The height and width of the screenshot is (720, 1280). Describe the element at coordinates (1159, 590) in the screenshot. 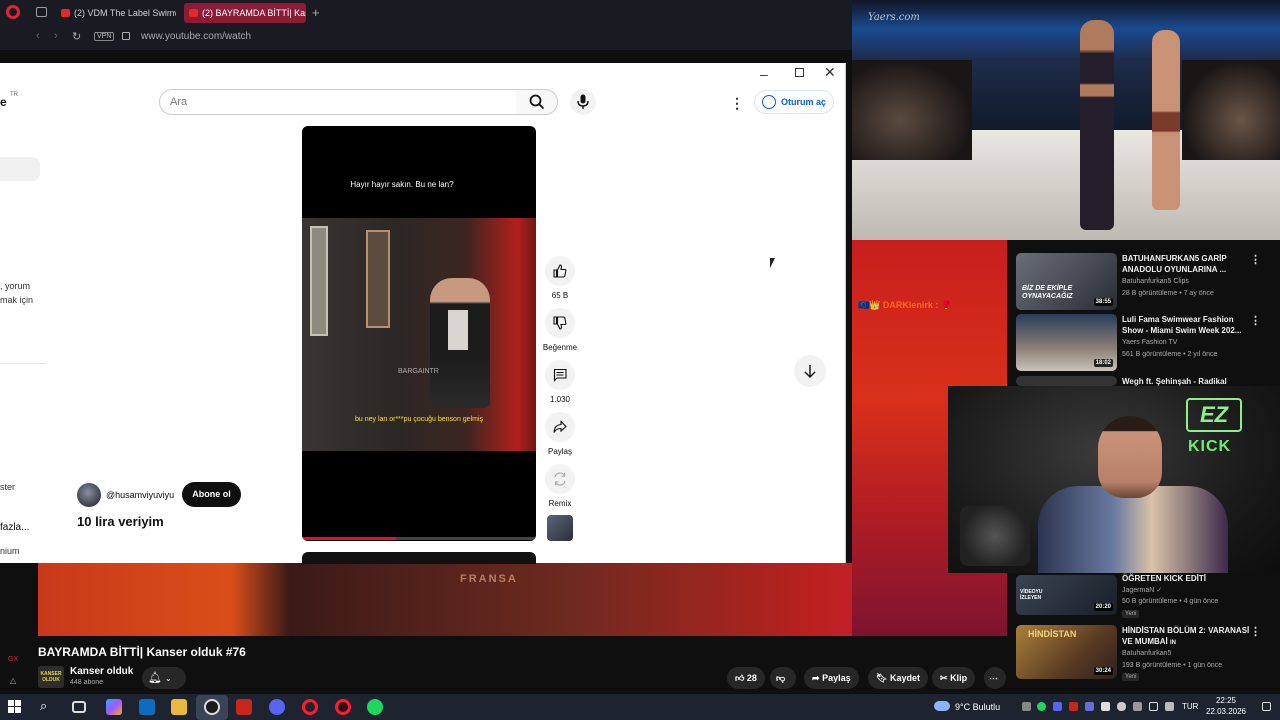

I see `verified-icon: ✓` at that location.